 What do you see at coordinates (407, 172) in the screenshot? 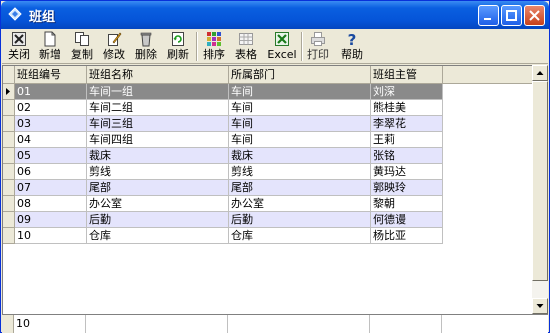
I see `cell-supervisor: 黄玛达` at bounding box center [407, 172].